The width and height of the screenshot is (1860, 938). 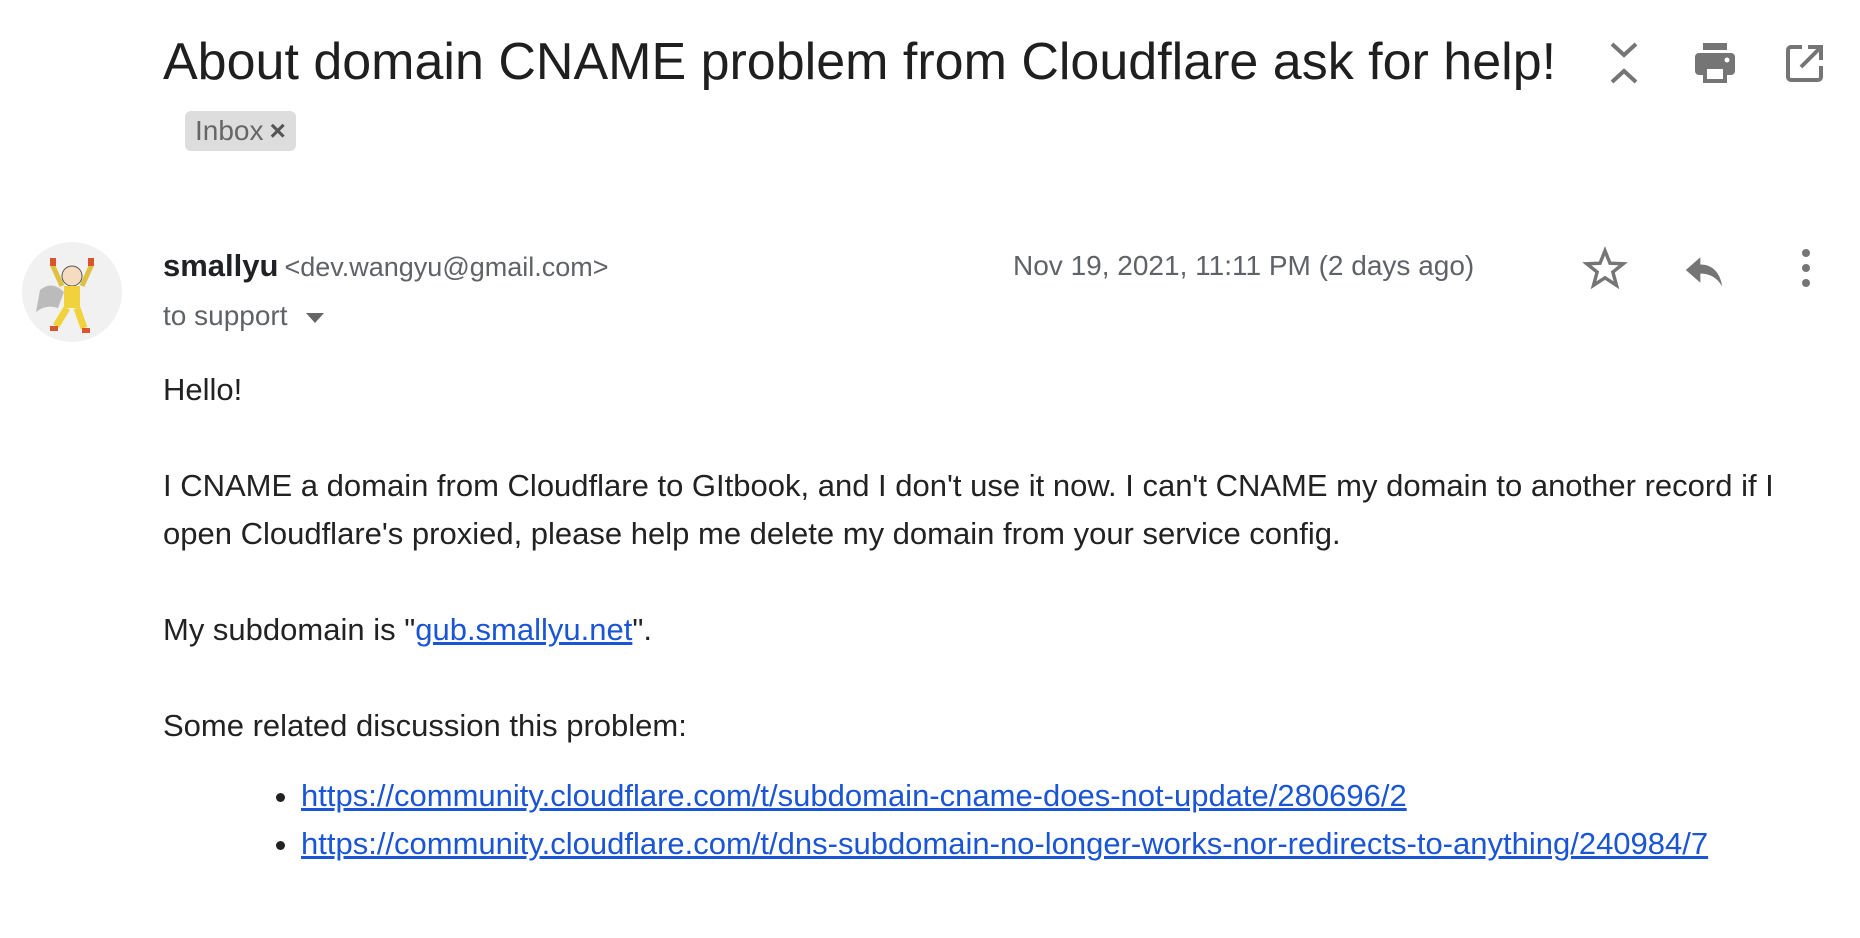 I want to click on caret-down-icon, so click(x=314, y=317).